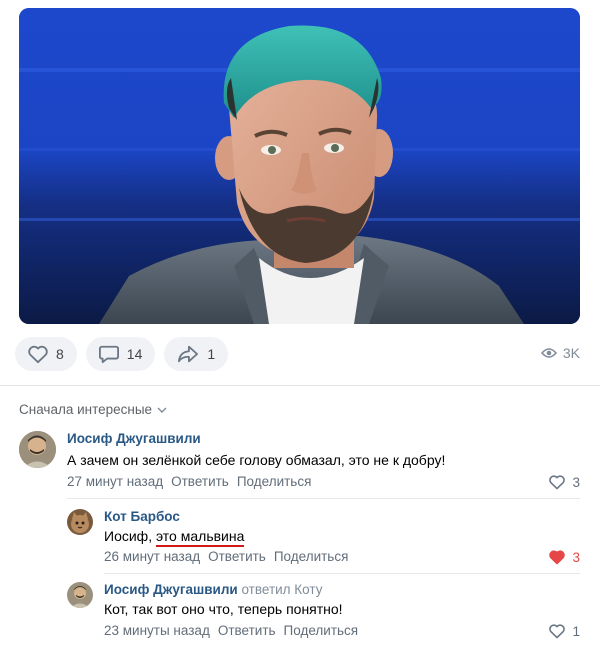 Image resolution: width=600 pixels, height=652 pixels. What do you see at coordinates (142, 516) in the screenshot?
I see `comment-author: Кот Барбос` at bounding box center [142, 516].